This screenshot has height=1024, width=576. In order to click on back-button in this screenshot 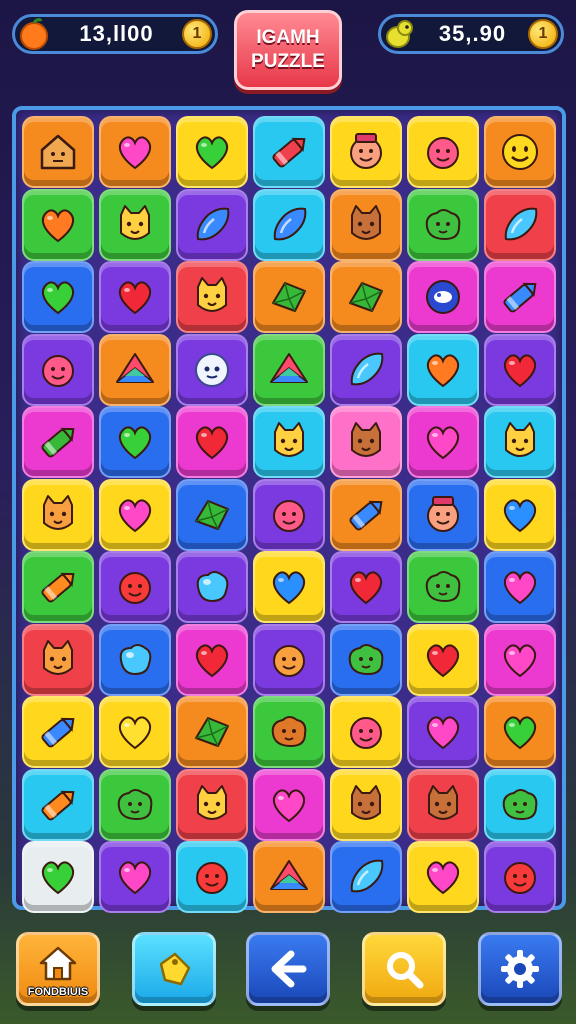, I will do `click(288, 969)`.